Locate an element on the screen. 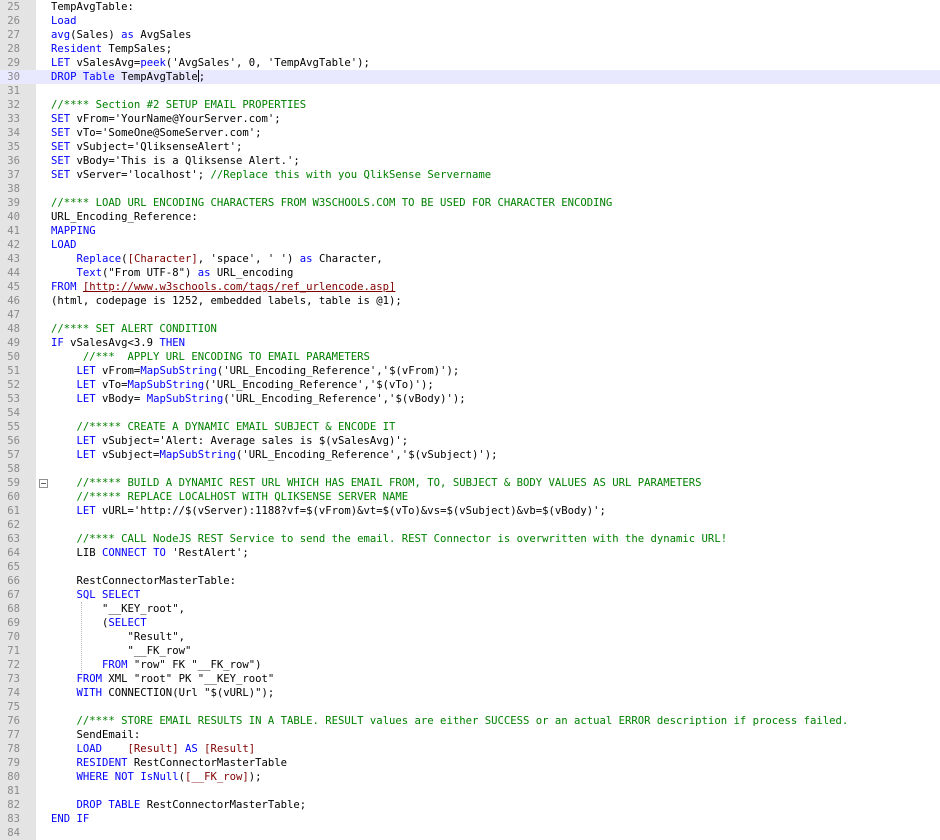  code-line: 38 is located at coordinates (470, 189).